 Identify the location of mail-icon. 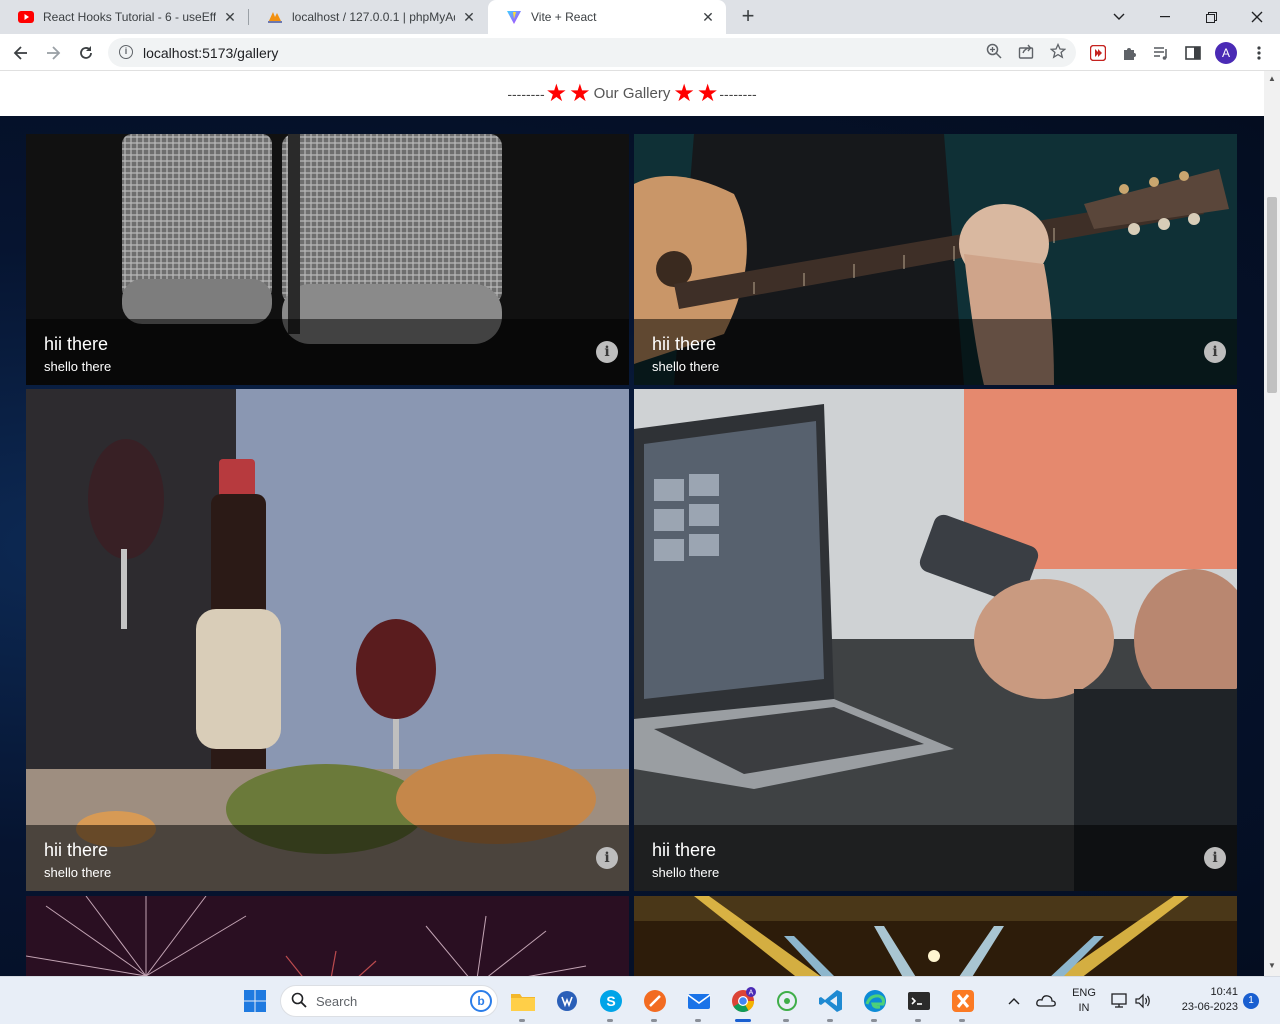
(699, 1001).